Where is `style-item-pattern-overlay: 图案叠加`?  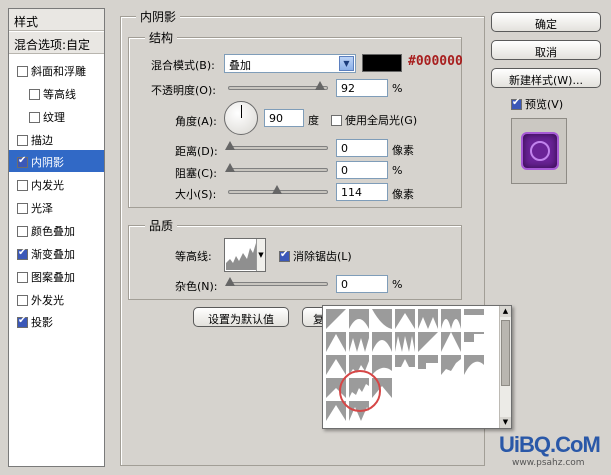
style-item-pattern-overlay: 图案叠加 is located at coordinates (56, 276).